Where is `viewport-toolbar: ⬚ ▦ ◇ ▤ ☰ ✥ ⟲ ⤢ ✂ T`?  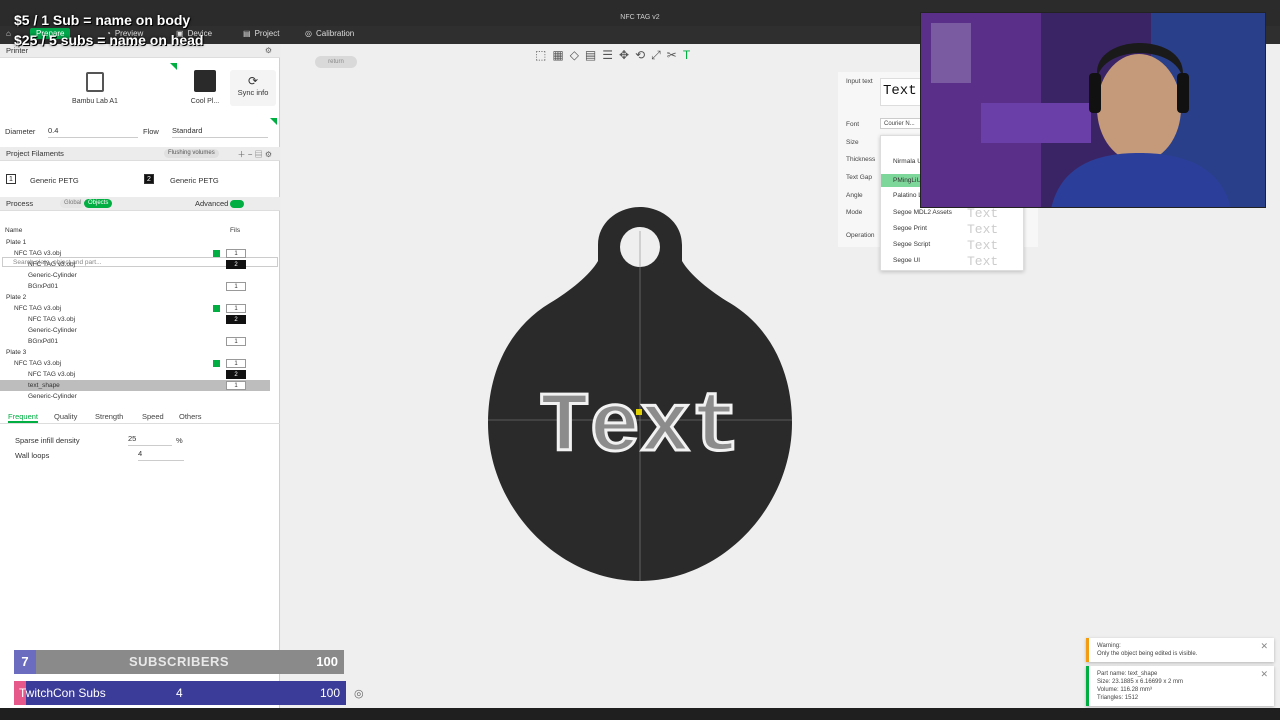
viewport-toolbar: ⬚ ▦ ◇ ▤ ☰ ✥ ⟲ ⤢ ✂ T is located at coordinates (612, 57).